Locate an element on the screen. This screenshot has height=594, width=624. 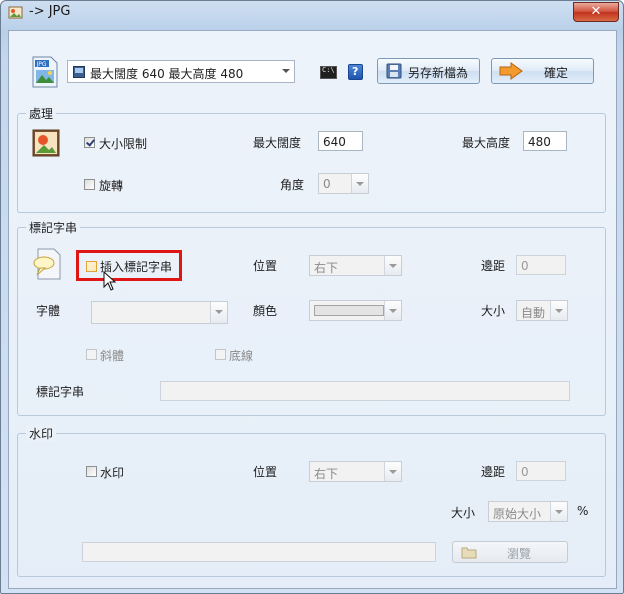
watermark-margin-label: 邊距 is located at coordinates (493, 472).